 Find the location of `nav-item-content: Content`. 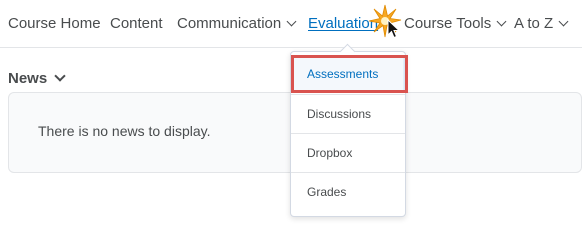

nav-item-content: Content is located at coordinates (136, 24).